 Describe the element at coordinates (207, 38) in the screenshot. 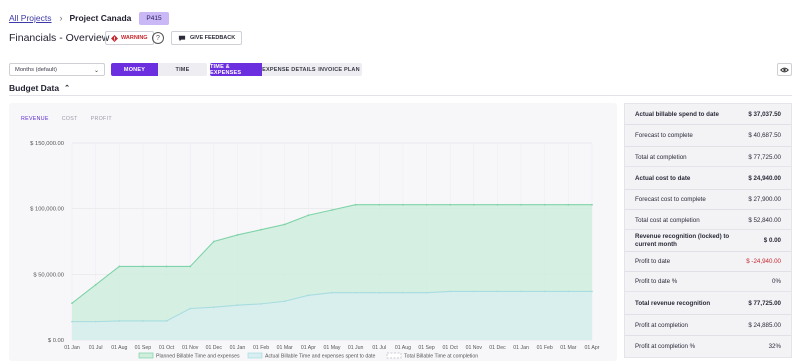

I see `give-feedback-button: GIVE FEEDBACK` at that location.